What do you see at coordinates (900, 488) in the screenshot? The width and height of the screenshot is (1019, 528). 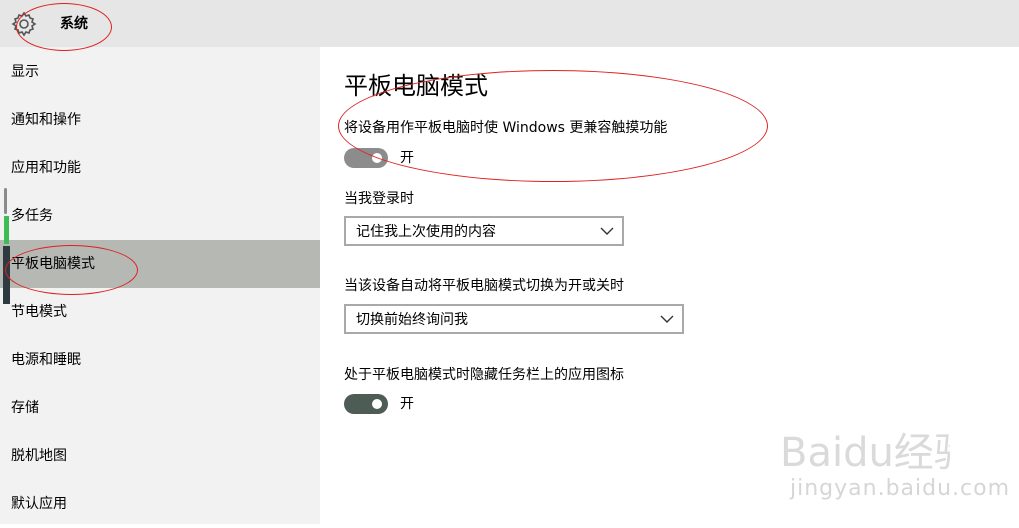 I see `watermark-url: jingyan.baidu.com` at bounding box center [900, 488].